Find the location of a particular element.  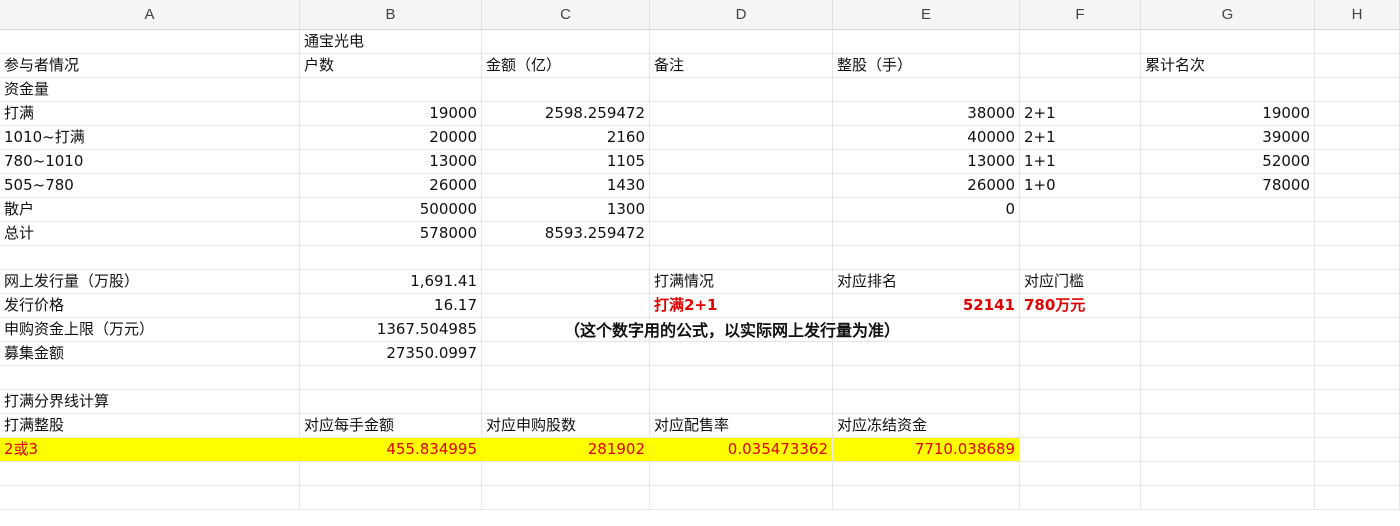

cell-h2 is located at coordinates (1357, 66).